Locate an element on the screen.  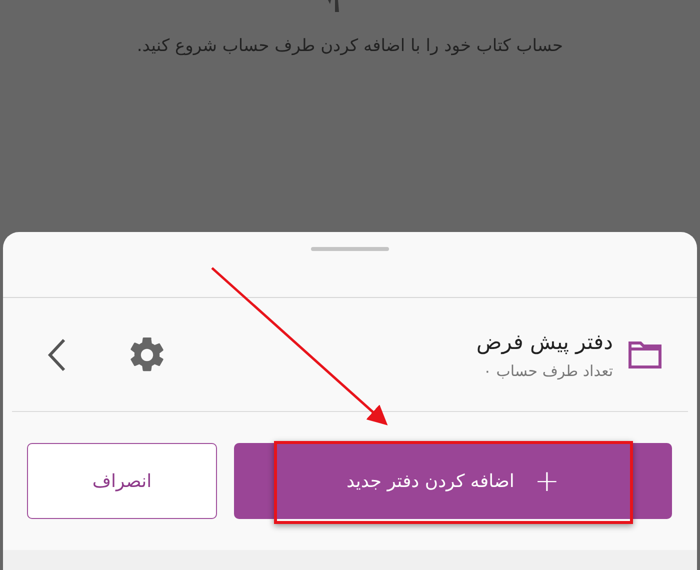
notebook-title: دفتر پیش فرض is located at coordinates (544, 342).